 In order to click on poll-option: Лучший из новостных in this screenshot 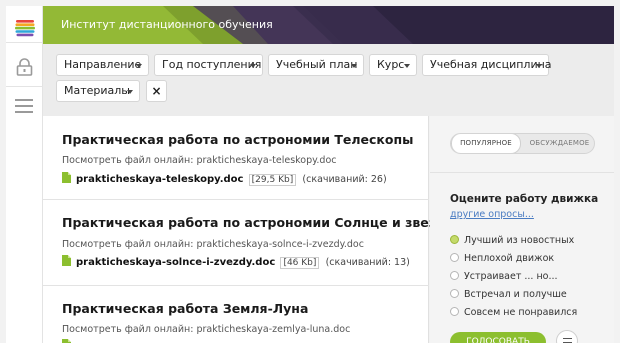, I will do `click(512, 240)`.